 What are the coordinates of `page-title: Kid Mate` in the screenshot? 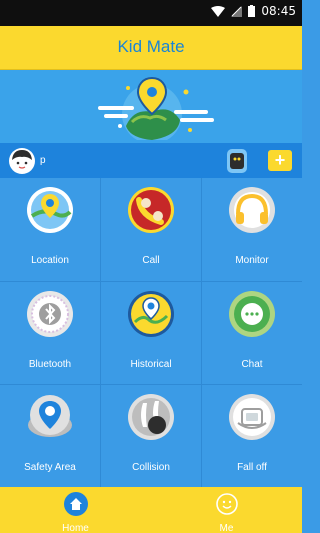 It's located at (151, 46).